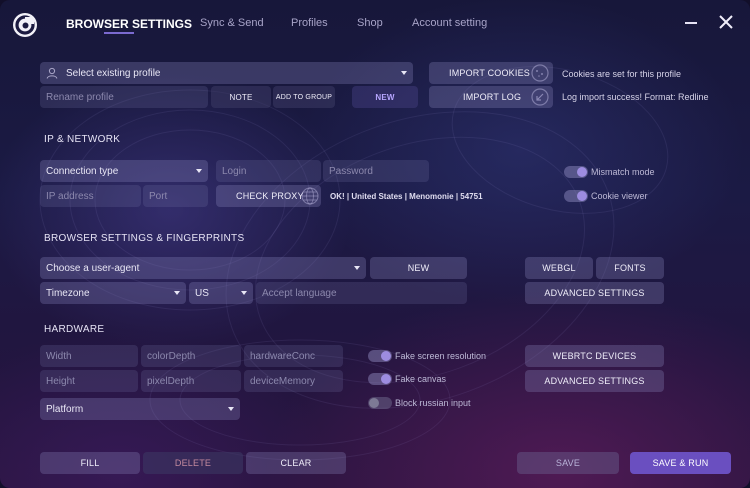  I want to click on timezone-select: Timezone, so click(113, 293).